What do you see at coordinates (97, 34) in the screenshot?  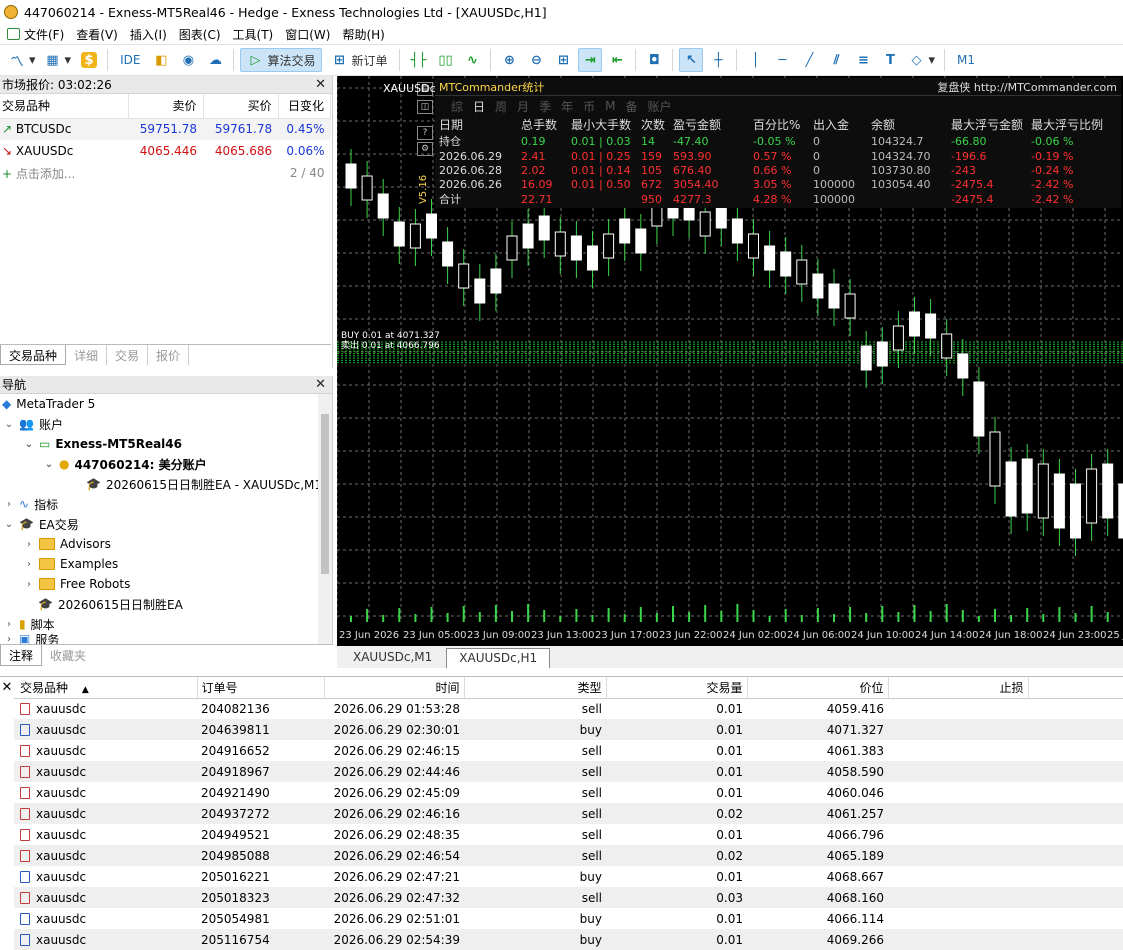 I see `menu-view: 查看(V)` at bounding box center [97, 34].